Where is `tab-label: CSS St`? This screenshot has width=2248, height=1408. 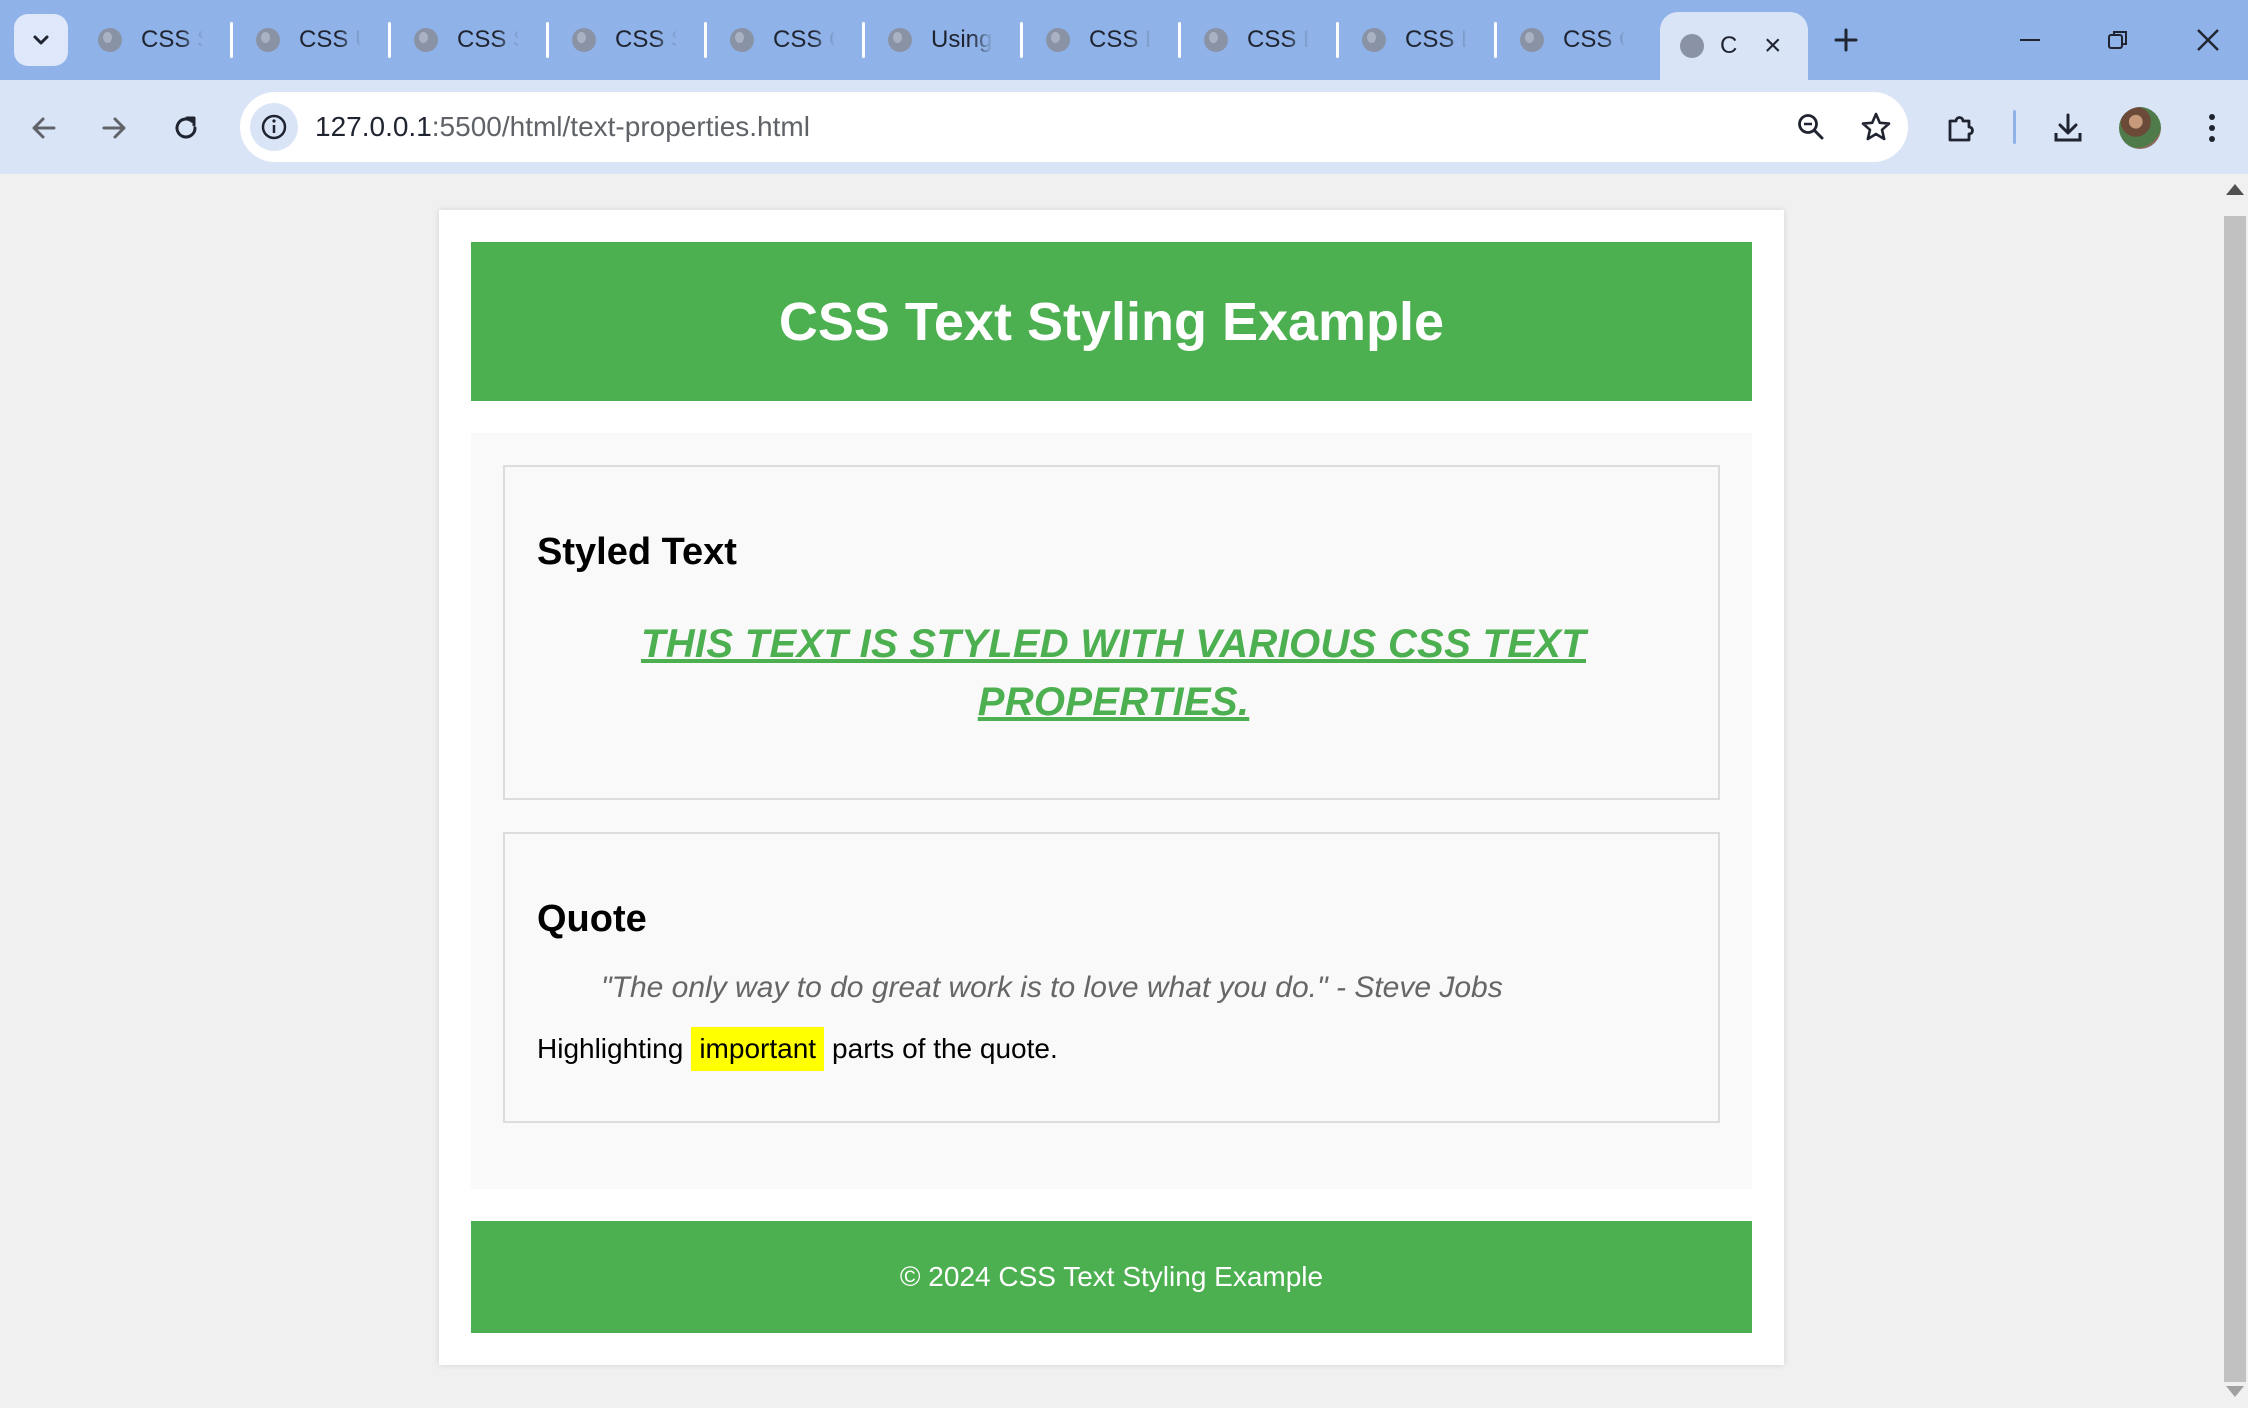 tab-label: CSS St is located at coordinates (488, 39).